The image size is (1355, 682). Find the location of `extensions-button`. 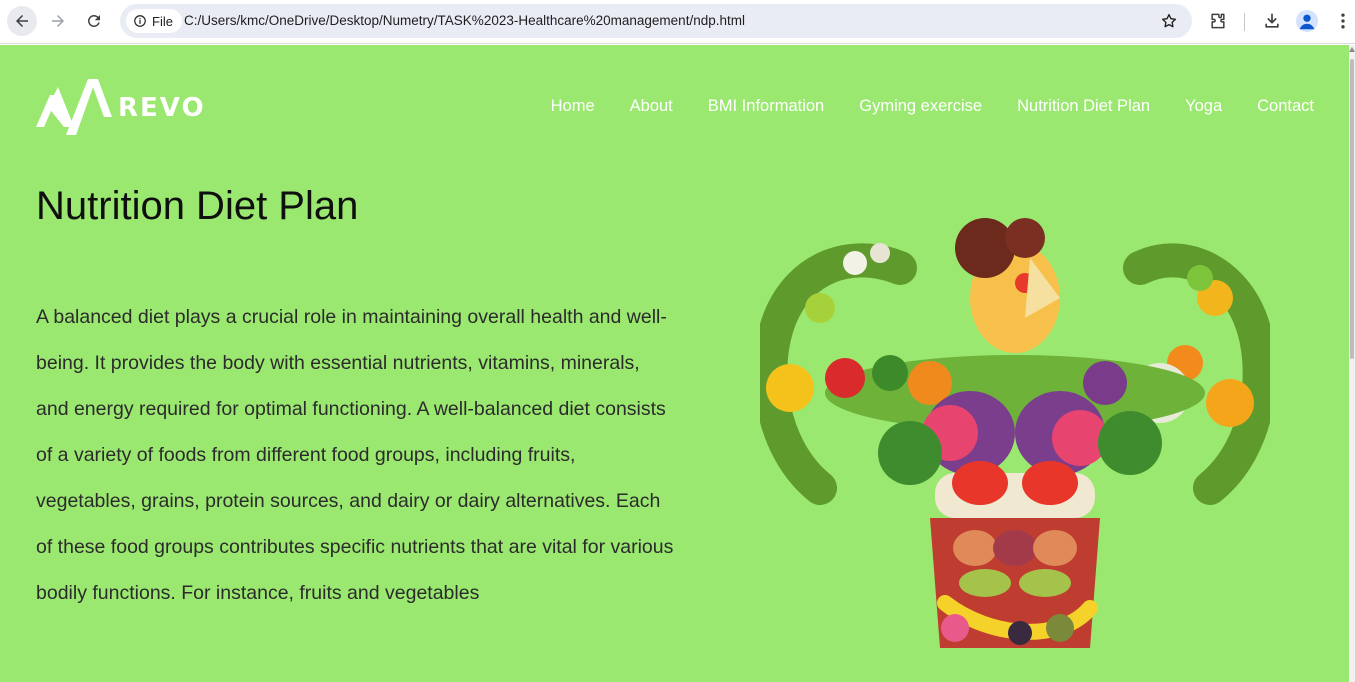

extensions-button is located at coordinates (1218, 21).